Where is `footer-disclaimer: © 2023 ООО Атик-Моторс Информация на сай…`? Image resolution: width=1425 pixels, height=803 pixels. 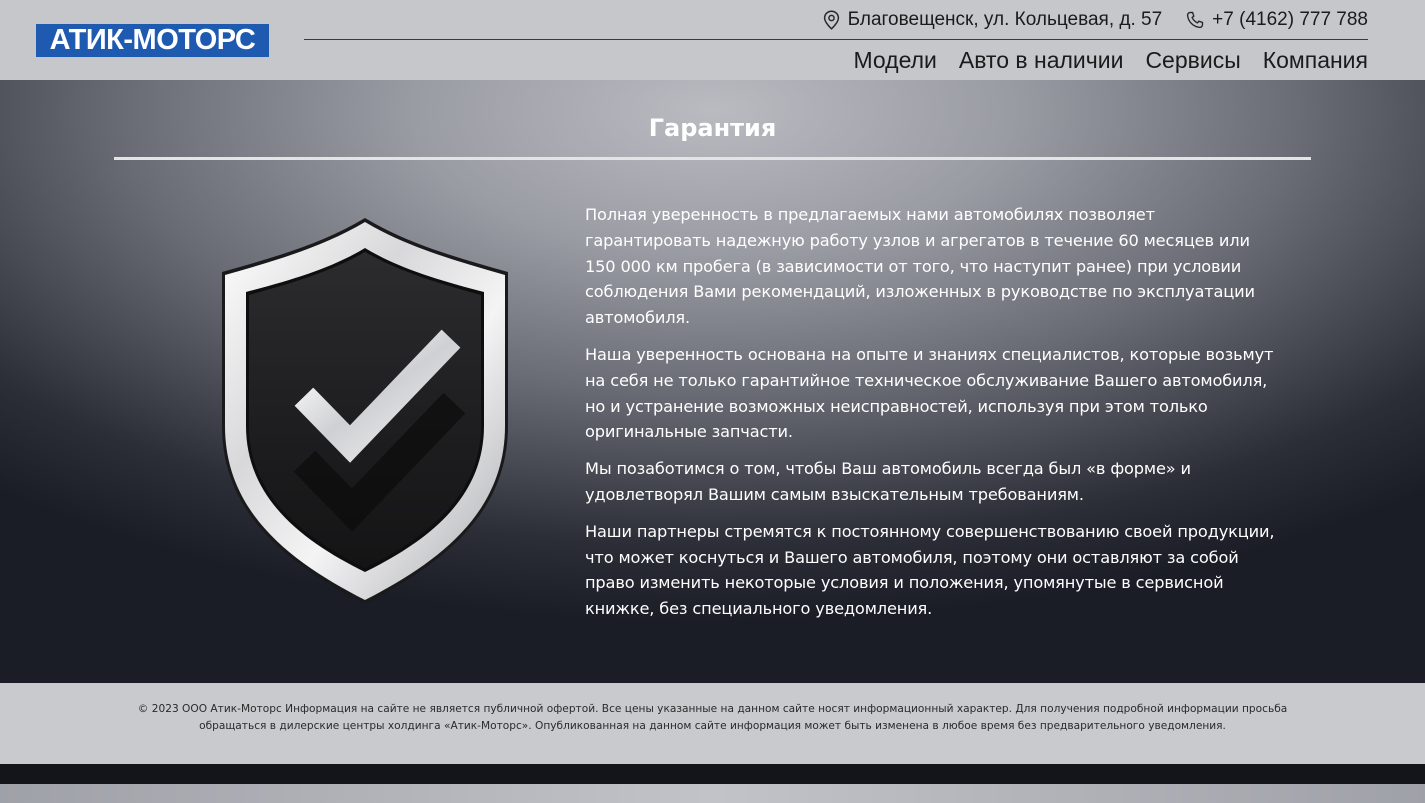
footer-disclaimer: © 2023 ООО Атик-Моторс Информация на сай… is located at coordinates (712, 717).